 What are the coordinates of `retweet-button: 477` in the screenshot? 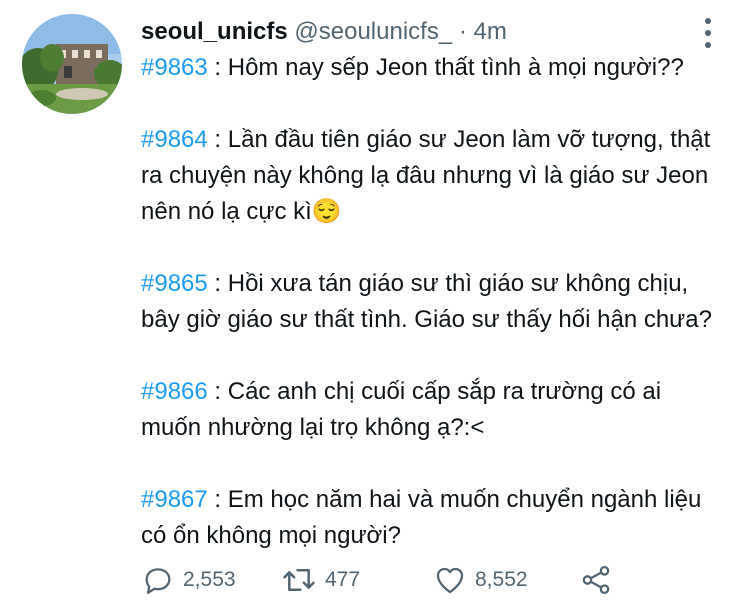 It's located at (320, 580).